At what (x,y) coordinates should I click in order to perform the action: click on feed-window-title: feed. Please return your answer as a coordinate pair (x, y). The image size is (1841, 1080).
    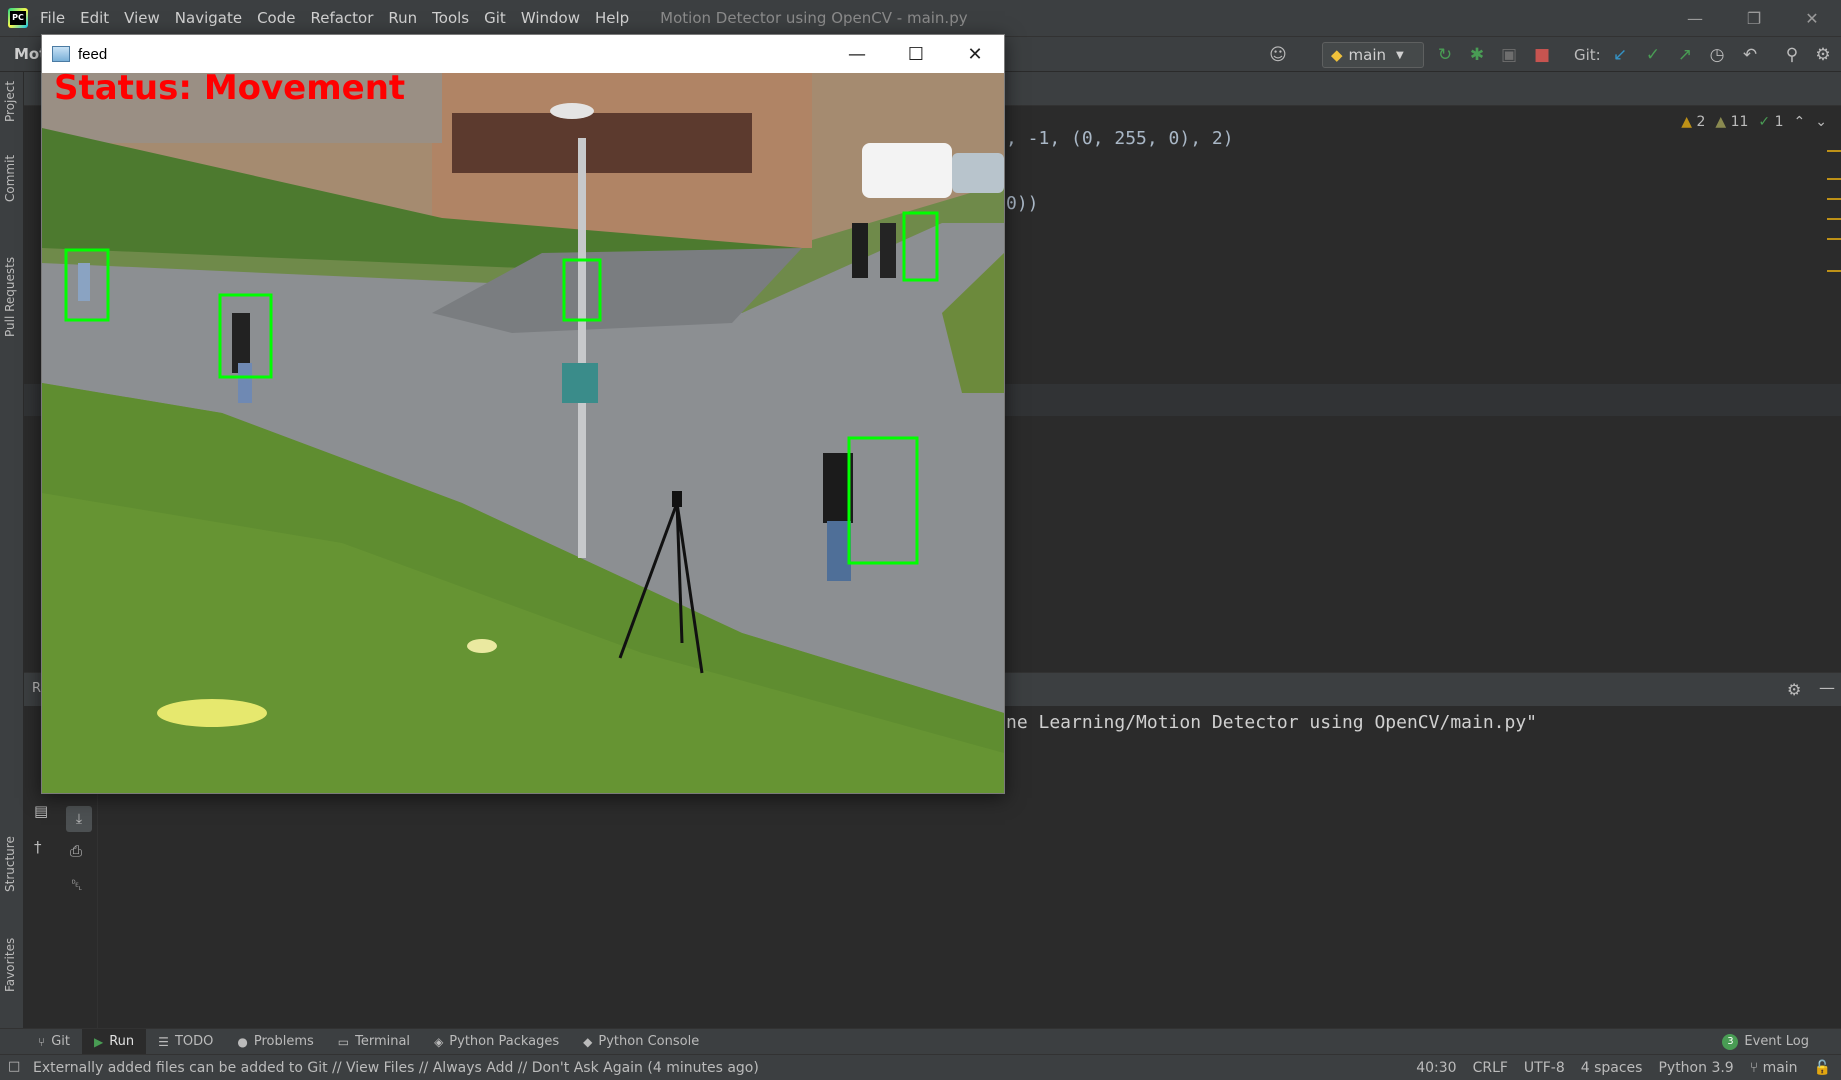
    Looking at the image, I should click on (93, 54).